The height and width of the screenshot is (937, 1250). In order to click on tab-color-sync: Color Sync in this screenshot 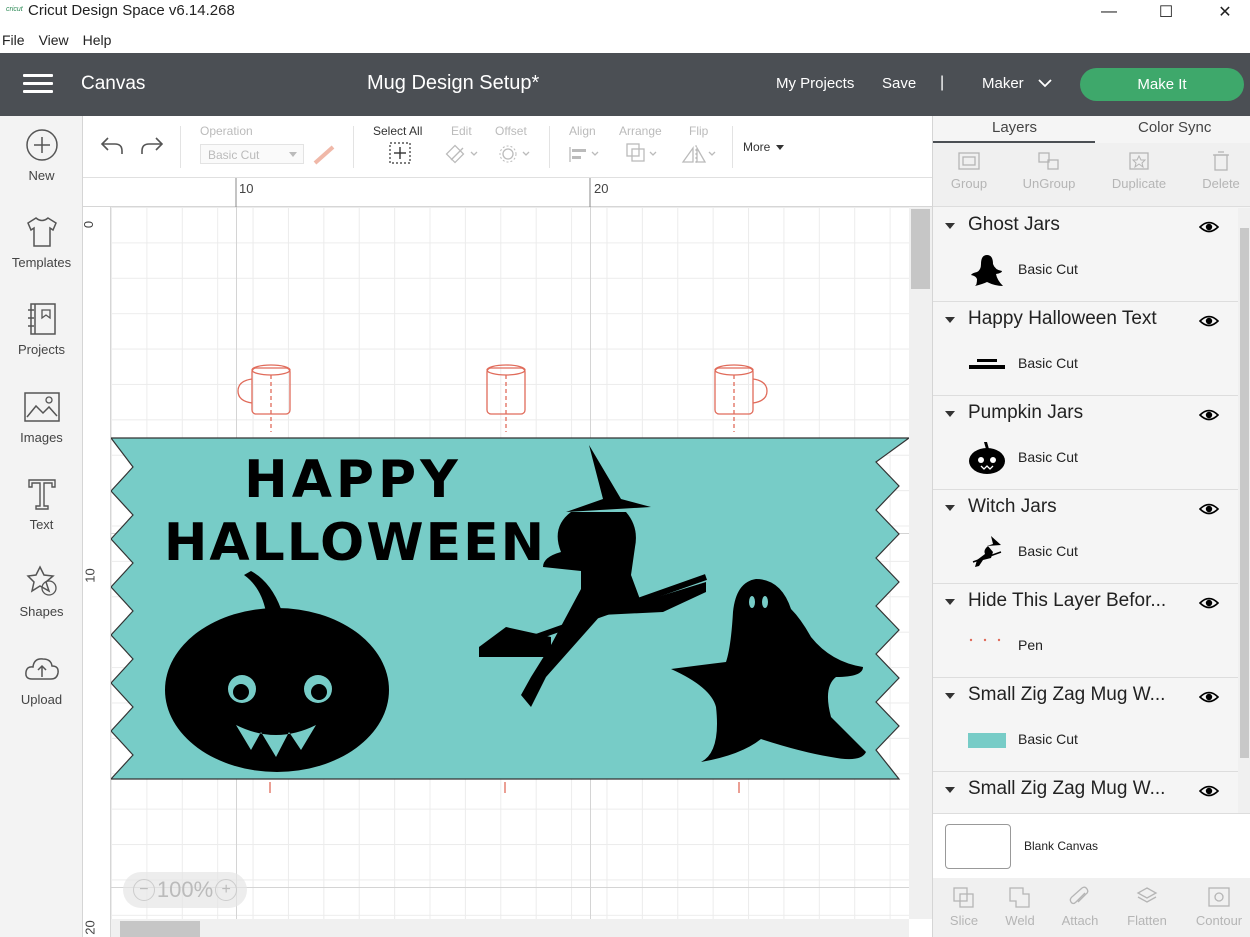, I will do `click(1174, 127)`.